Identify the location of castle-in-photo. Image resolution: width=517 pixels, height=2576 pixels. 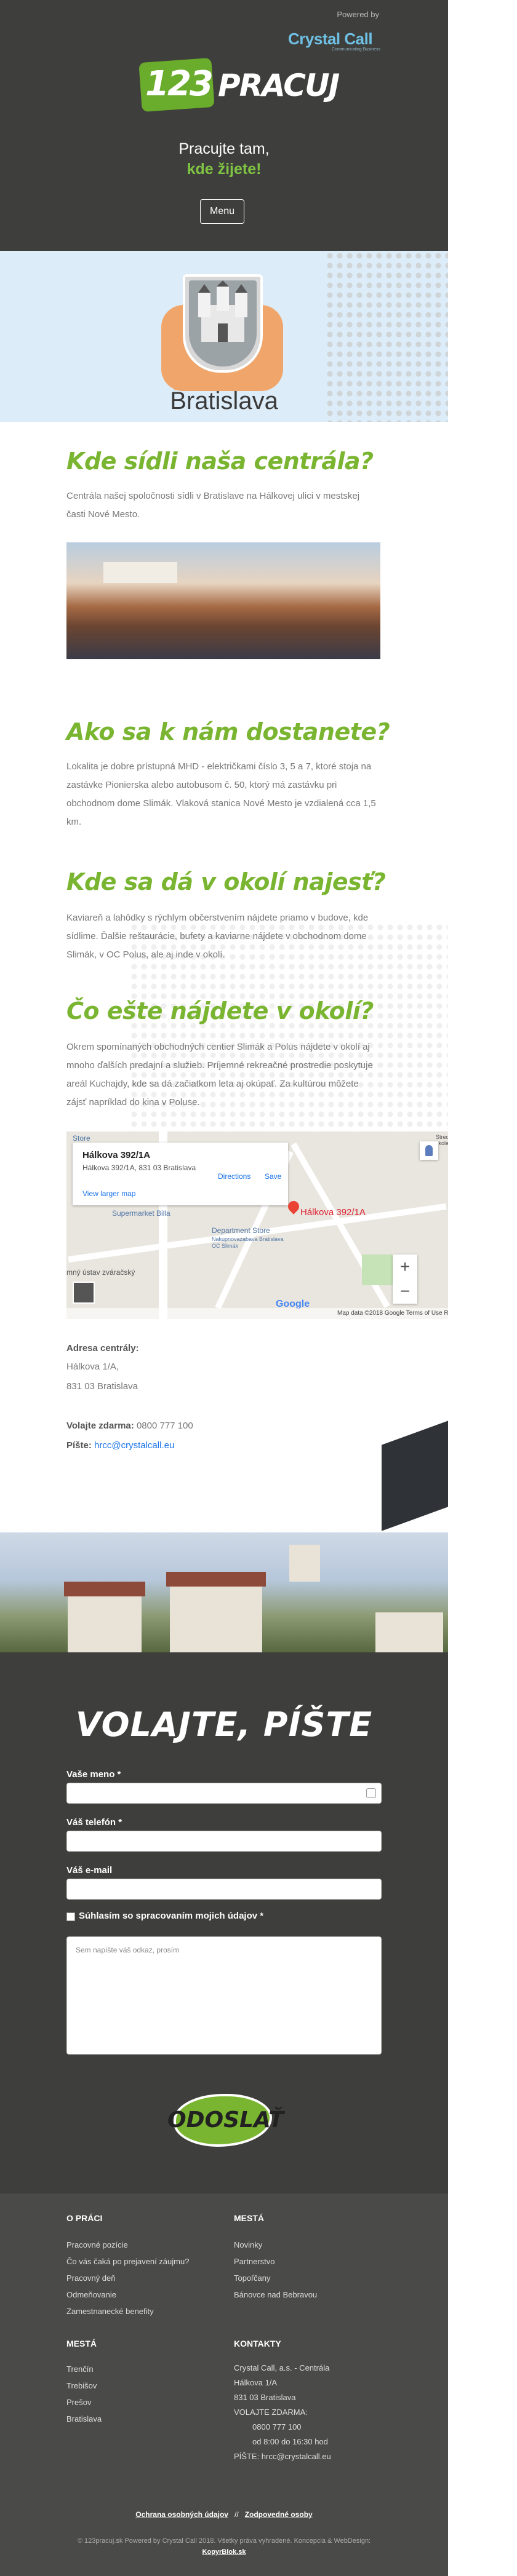
(140, 572).